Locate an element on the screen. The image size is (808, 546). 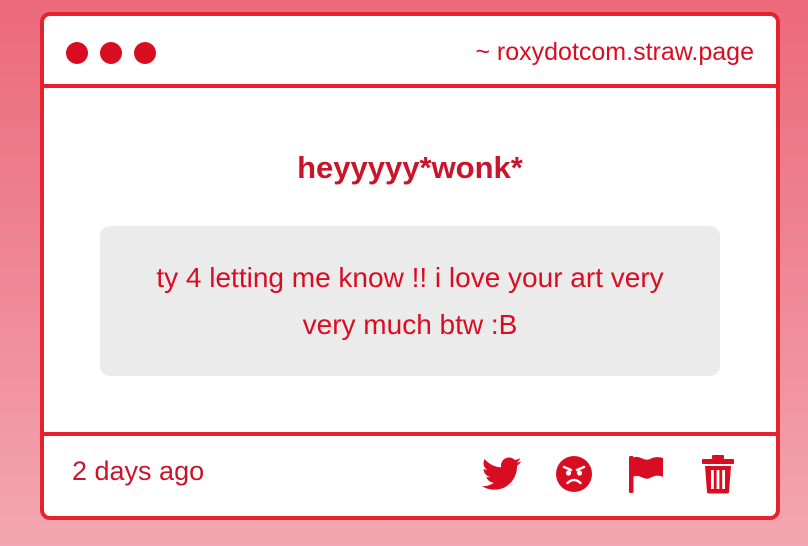
twitter-icon is located at coordinates (502, 473).